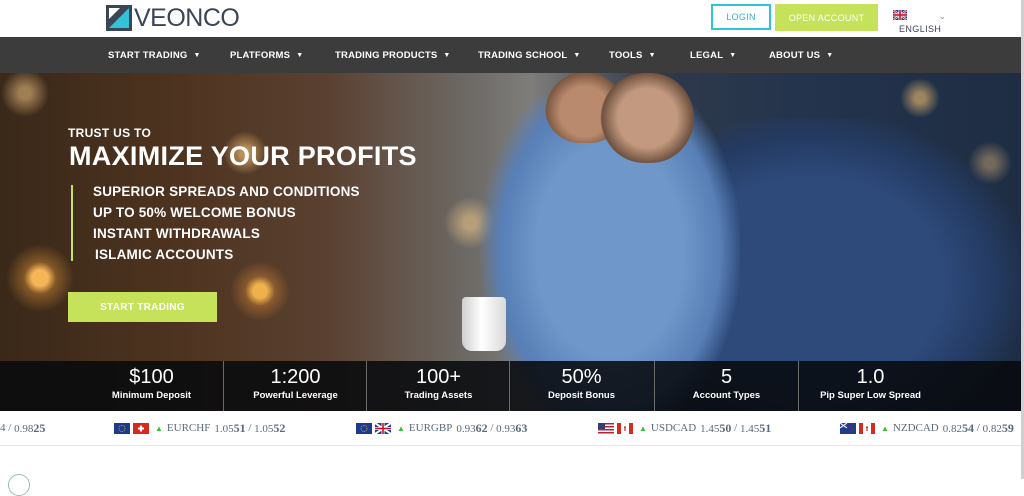  Describe the element at coordinates (826, 17) in the screenshot. I see `open-account-button: OPEN ACCOUNT` at that location.